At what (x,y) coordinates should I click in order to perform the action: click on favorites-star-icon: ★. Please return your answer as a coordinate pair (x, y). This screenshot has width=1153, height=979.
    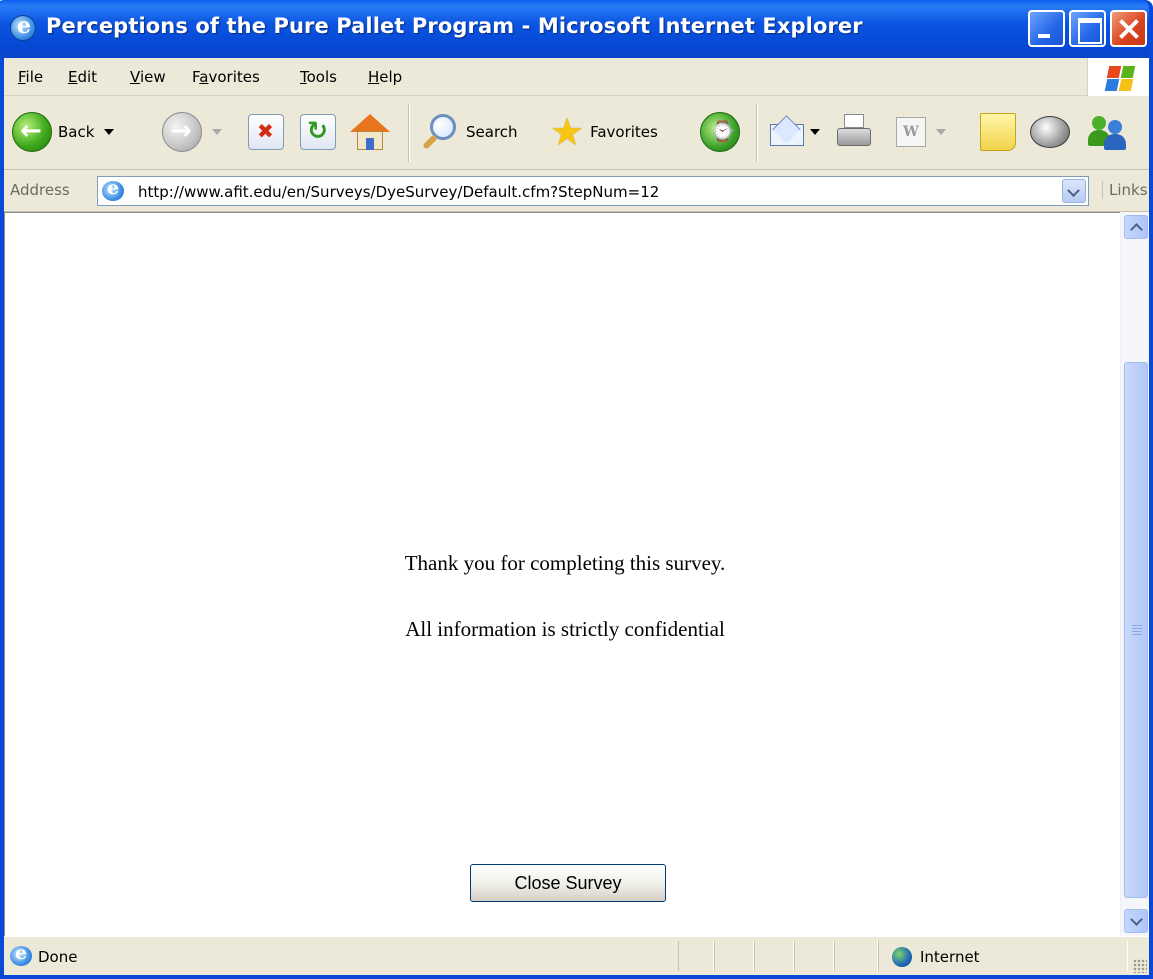
    Looking at the image, I should click on (567, 132).